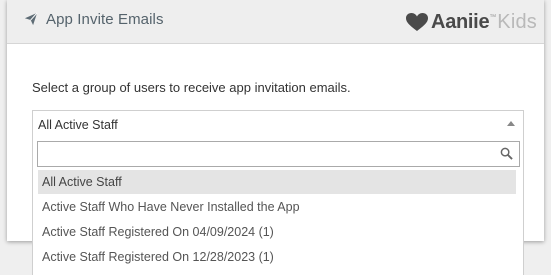  What do you see at coordinates (417, 22) in the screenshot?
I see `heart-icon` at bounding box center [417, 22].